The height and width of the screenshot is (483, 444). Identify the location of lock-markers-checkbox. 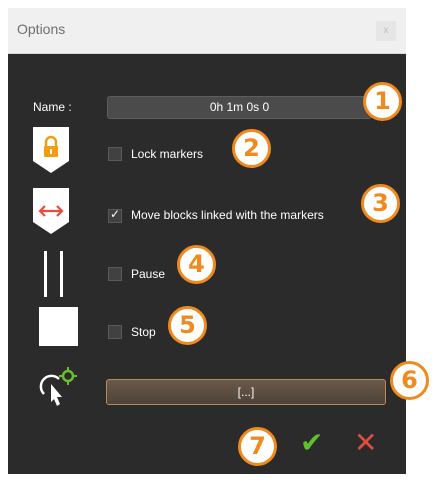
(115, 154).